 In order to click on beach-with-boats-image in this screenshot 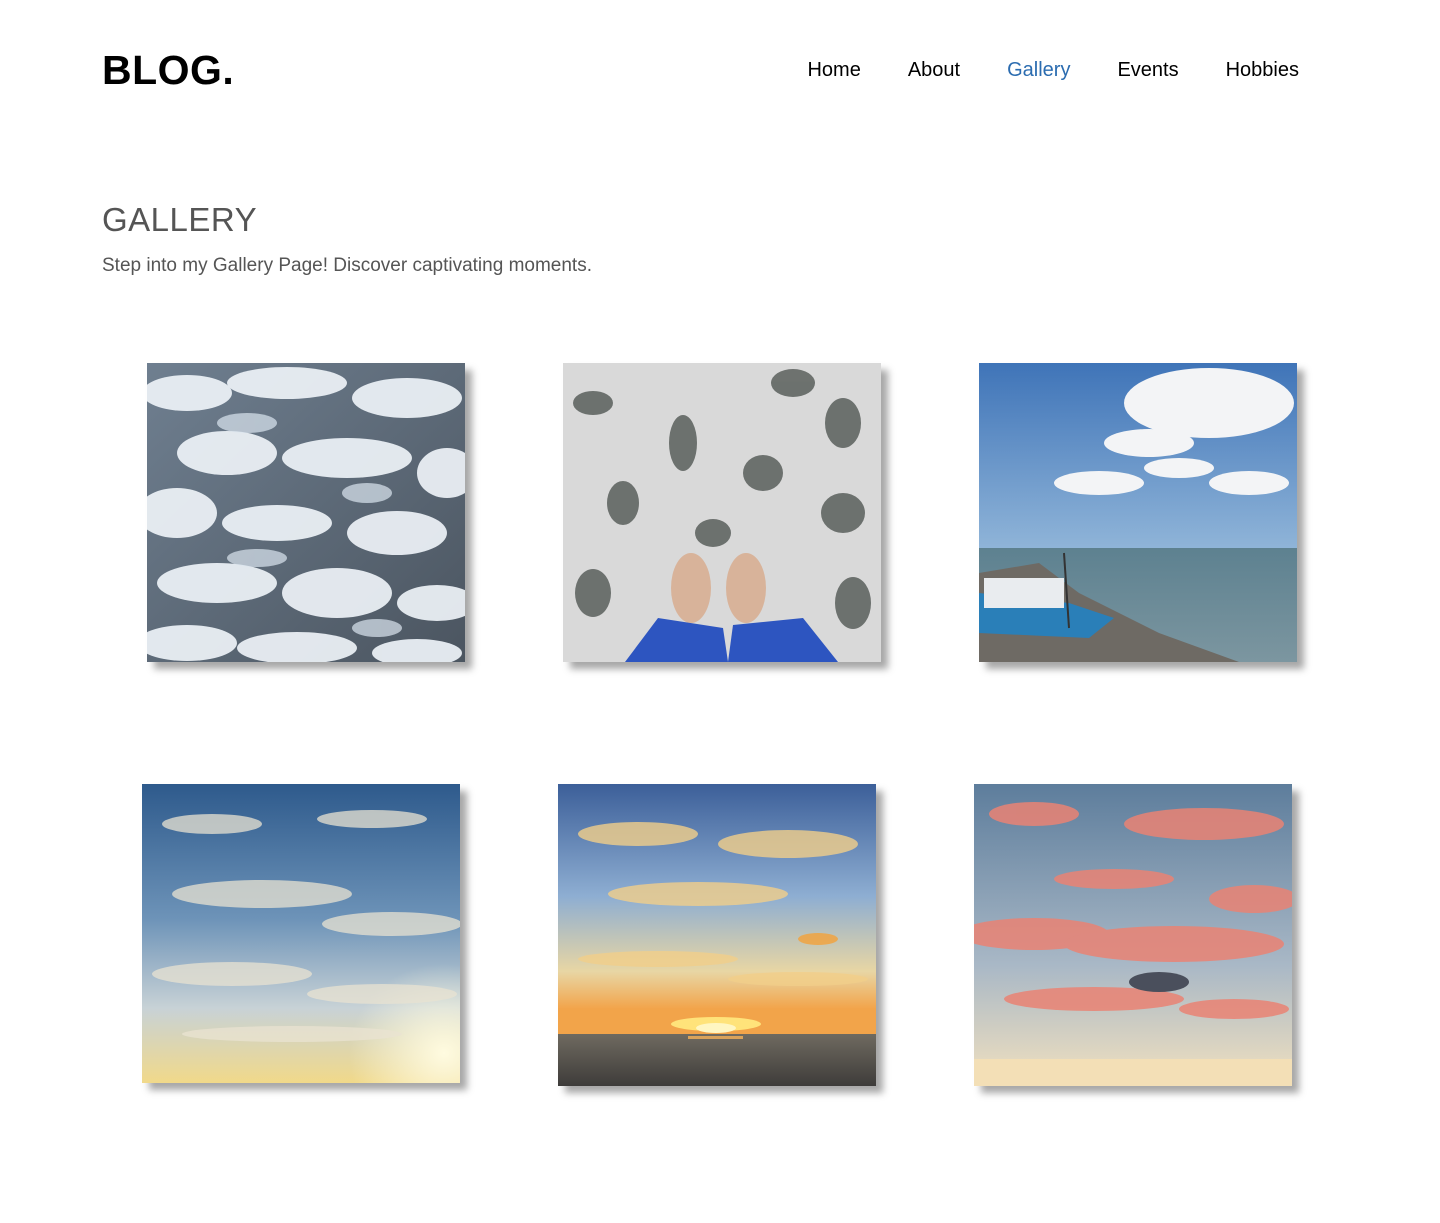, I will do `click(1138, 512)`.